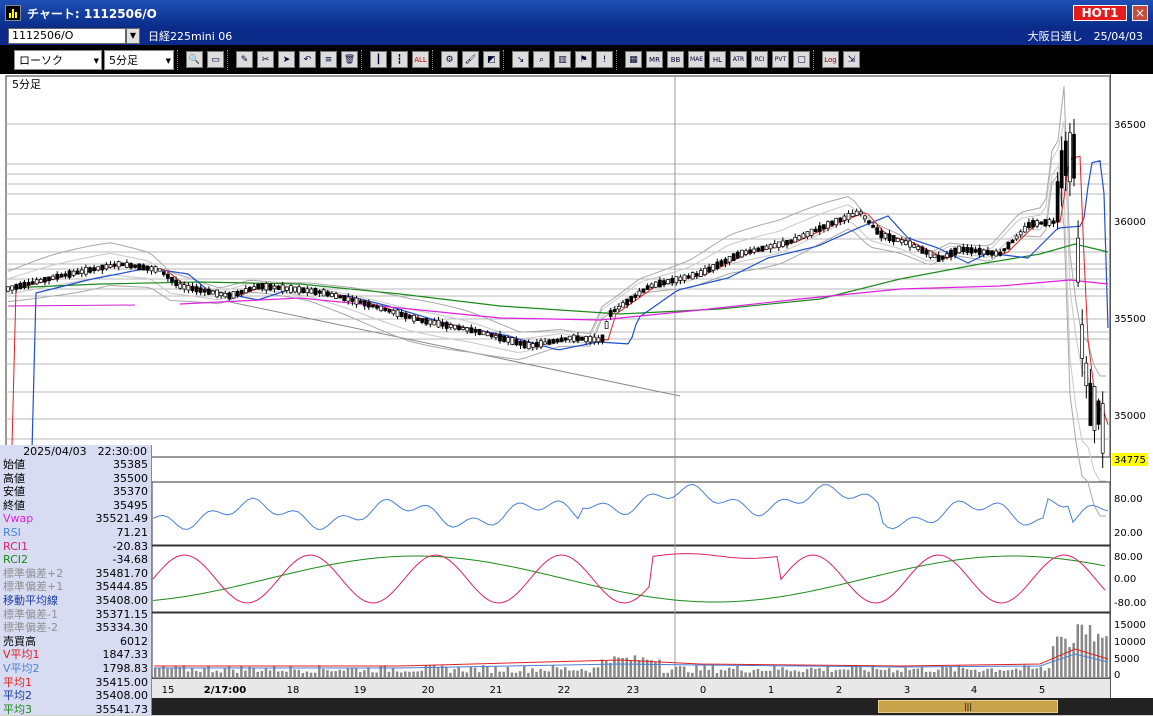 The height and width of the screenshot is (716, 1153). Describe the element at coordinates (420, 59) in the screenshot. I see `all-button: ALL` at that location.